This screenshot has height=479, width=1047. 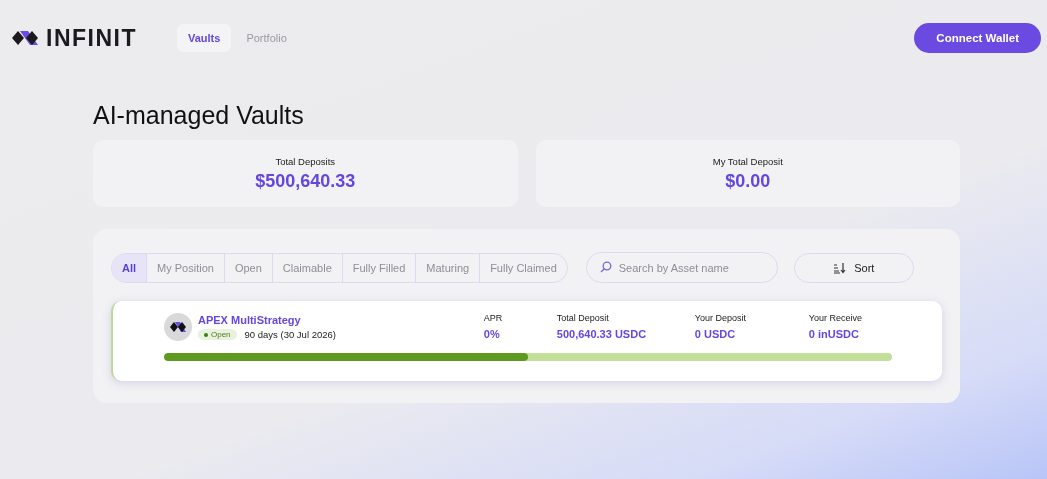 I want to click on vault-logo-icon, so click(x=178, y=327).